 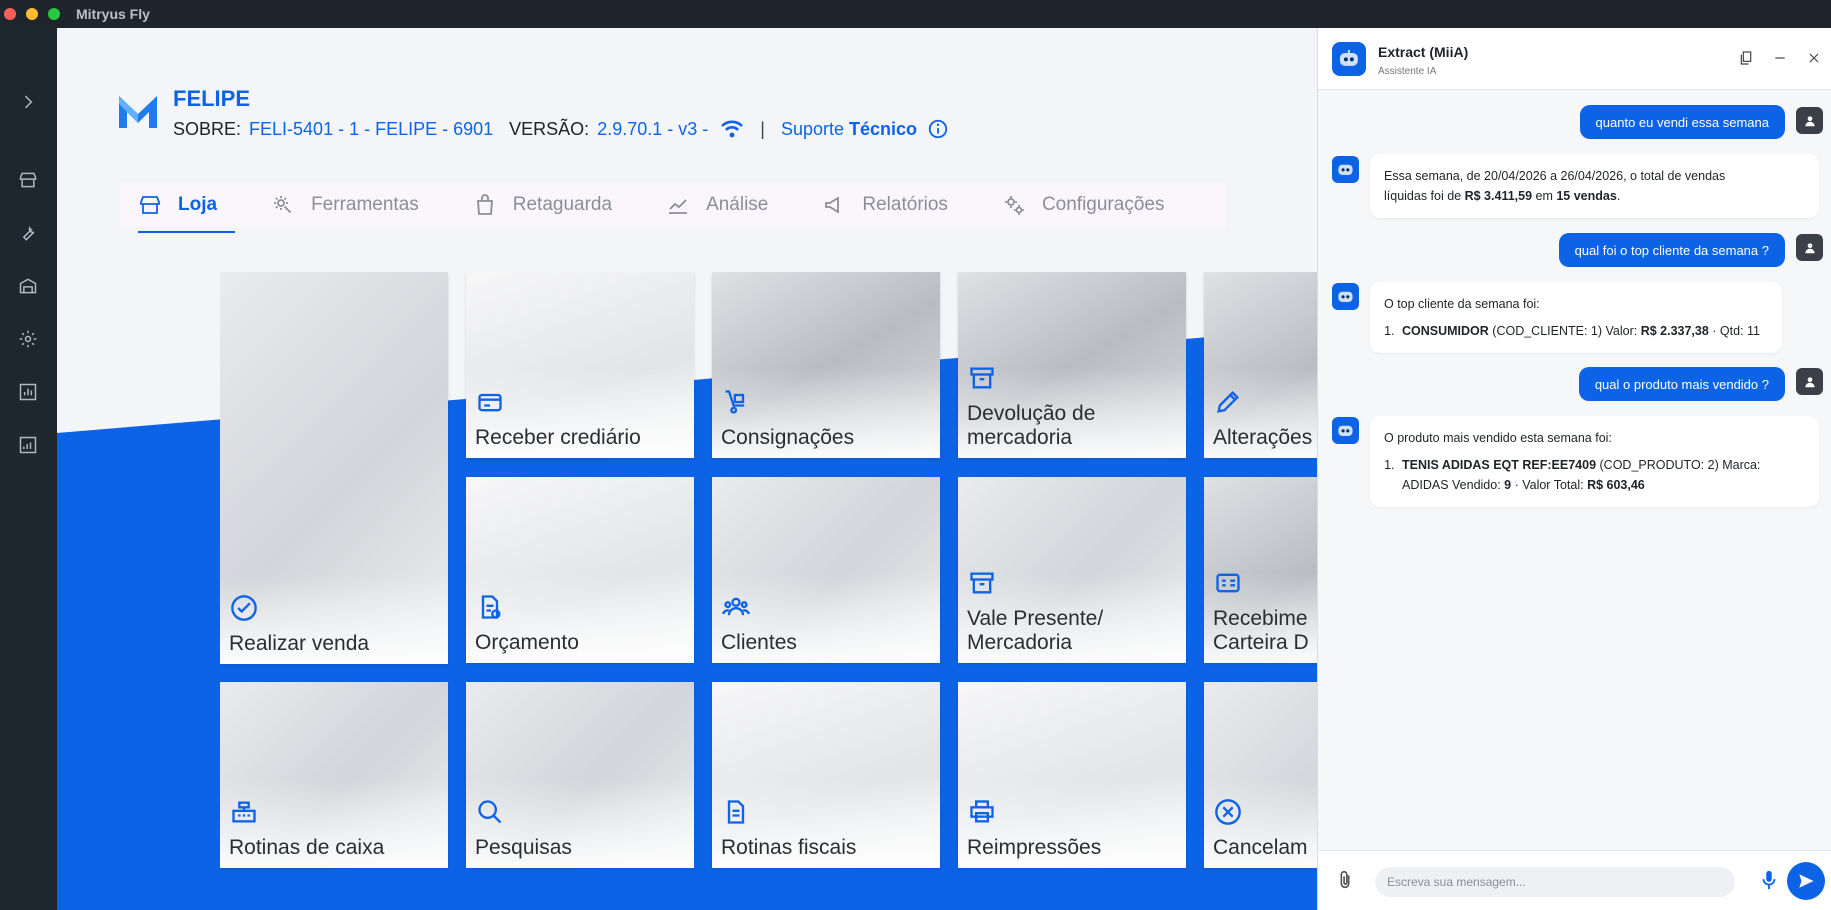 I want to click on expand-sidebar-button, so click(x=28, y=102).